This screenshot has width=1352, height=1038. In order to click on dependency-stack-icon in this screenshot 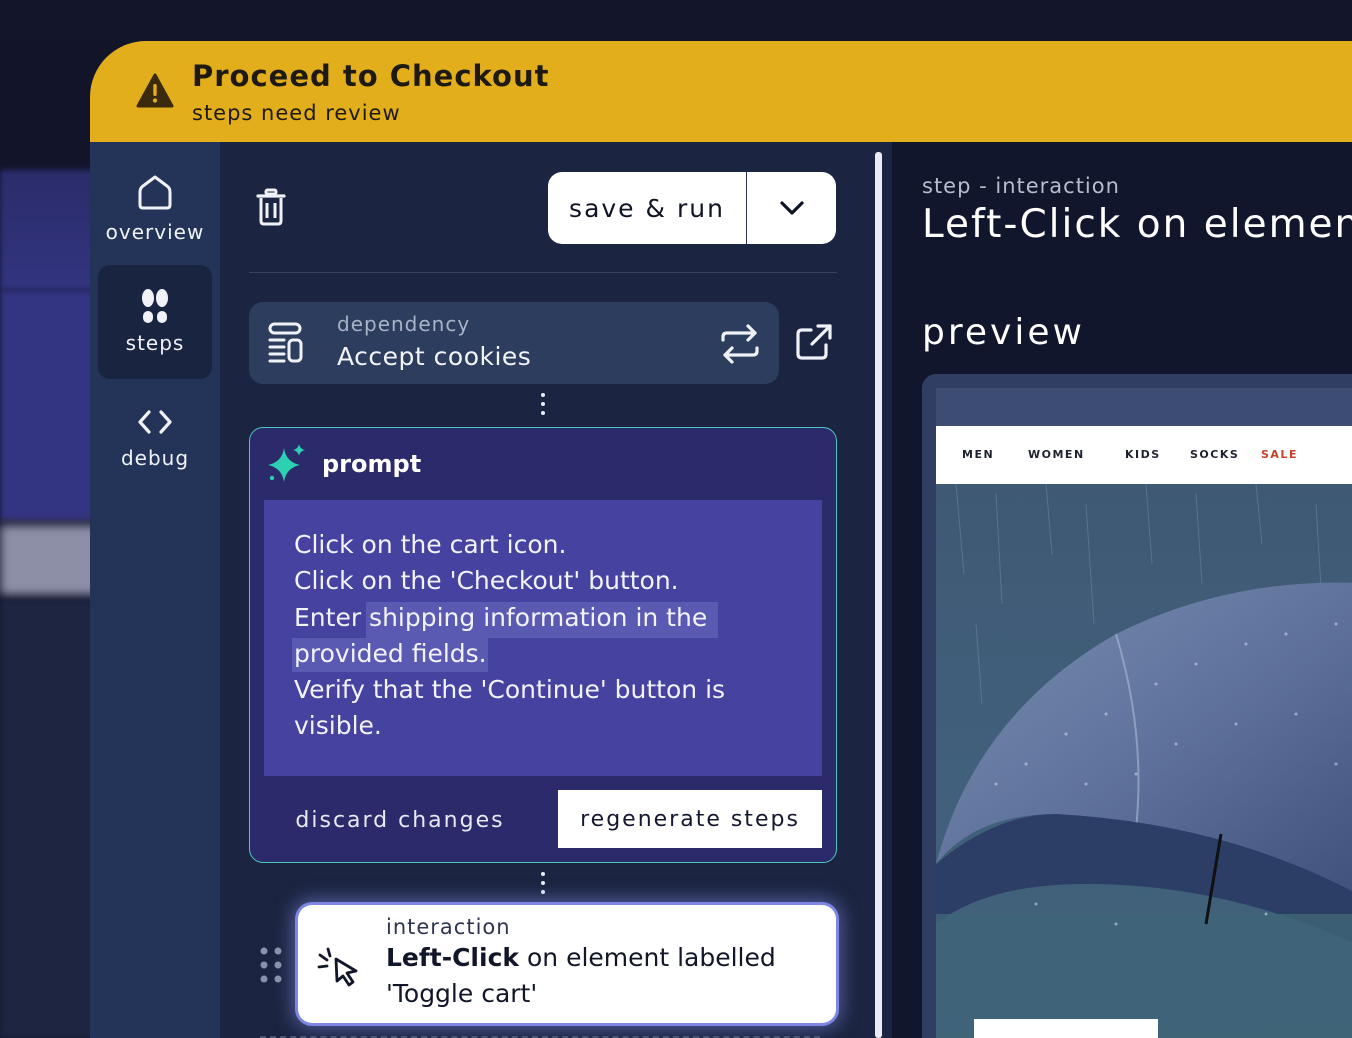, I will do `click(285, 342)`.